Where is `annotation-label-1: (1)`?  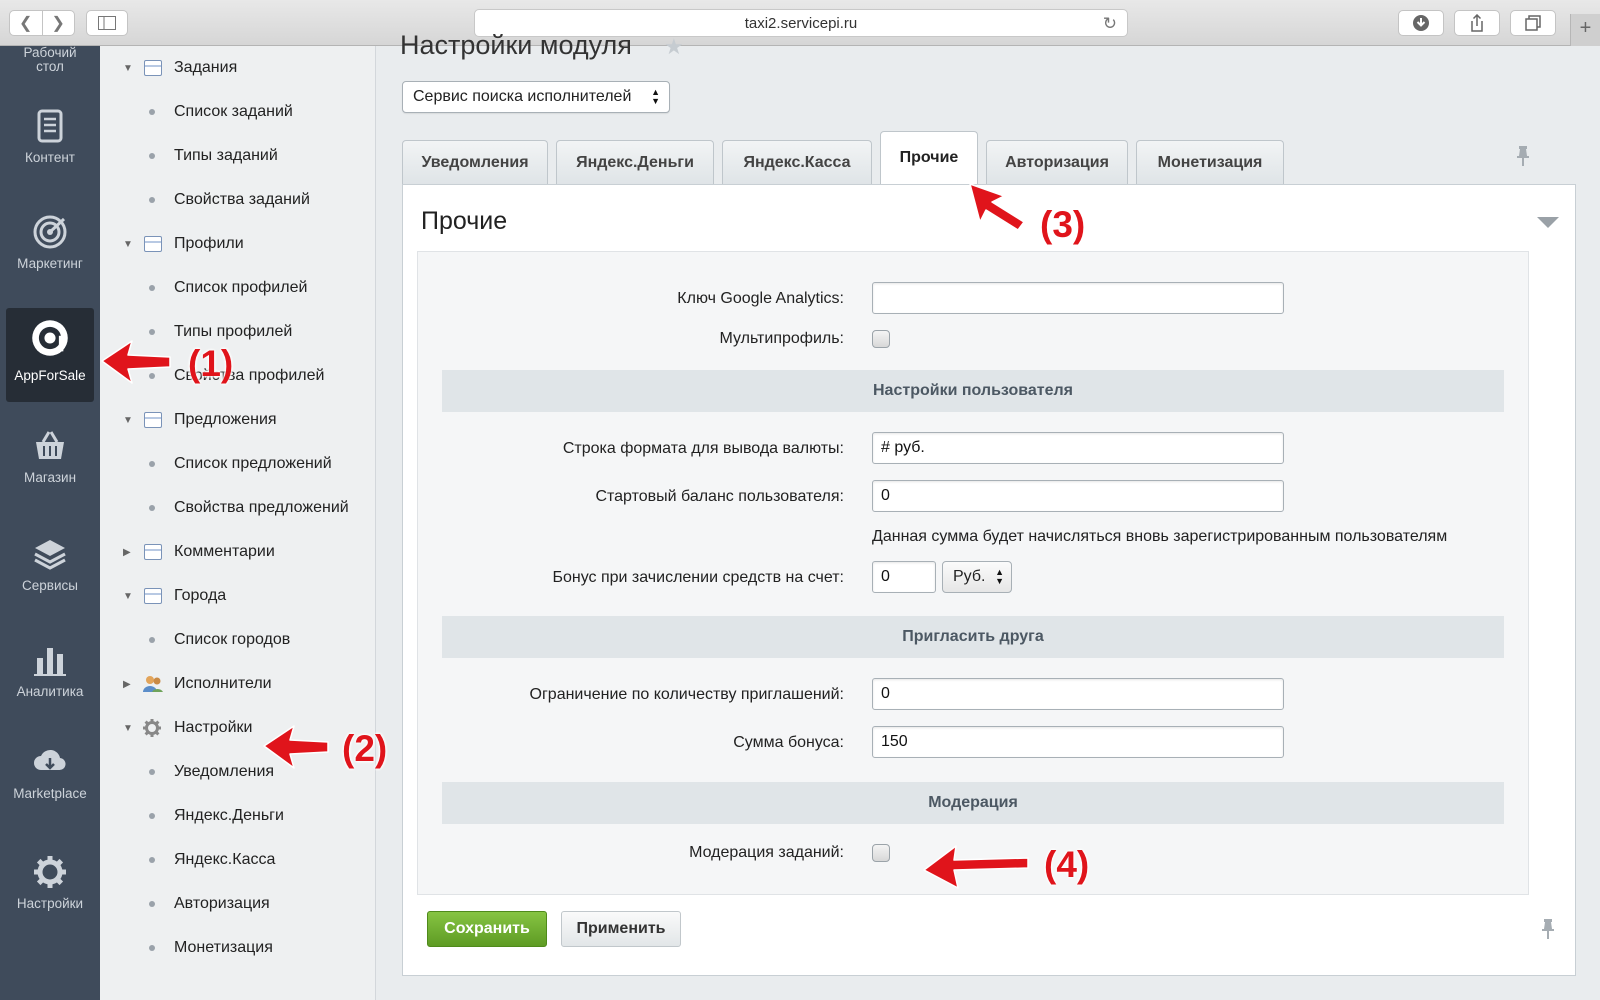 annotation-label-1: (1) is located at coordinates (211, 363).